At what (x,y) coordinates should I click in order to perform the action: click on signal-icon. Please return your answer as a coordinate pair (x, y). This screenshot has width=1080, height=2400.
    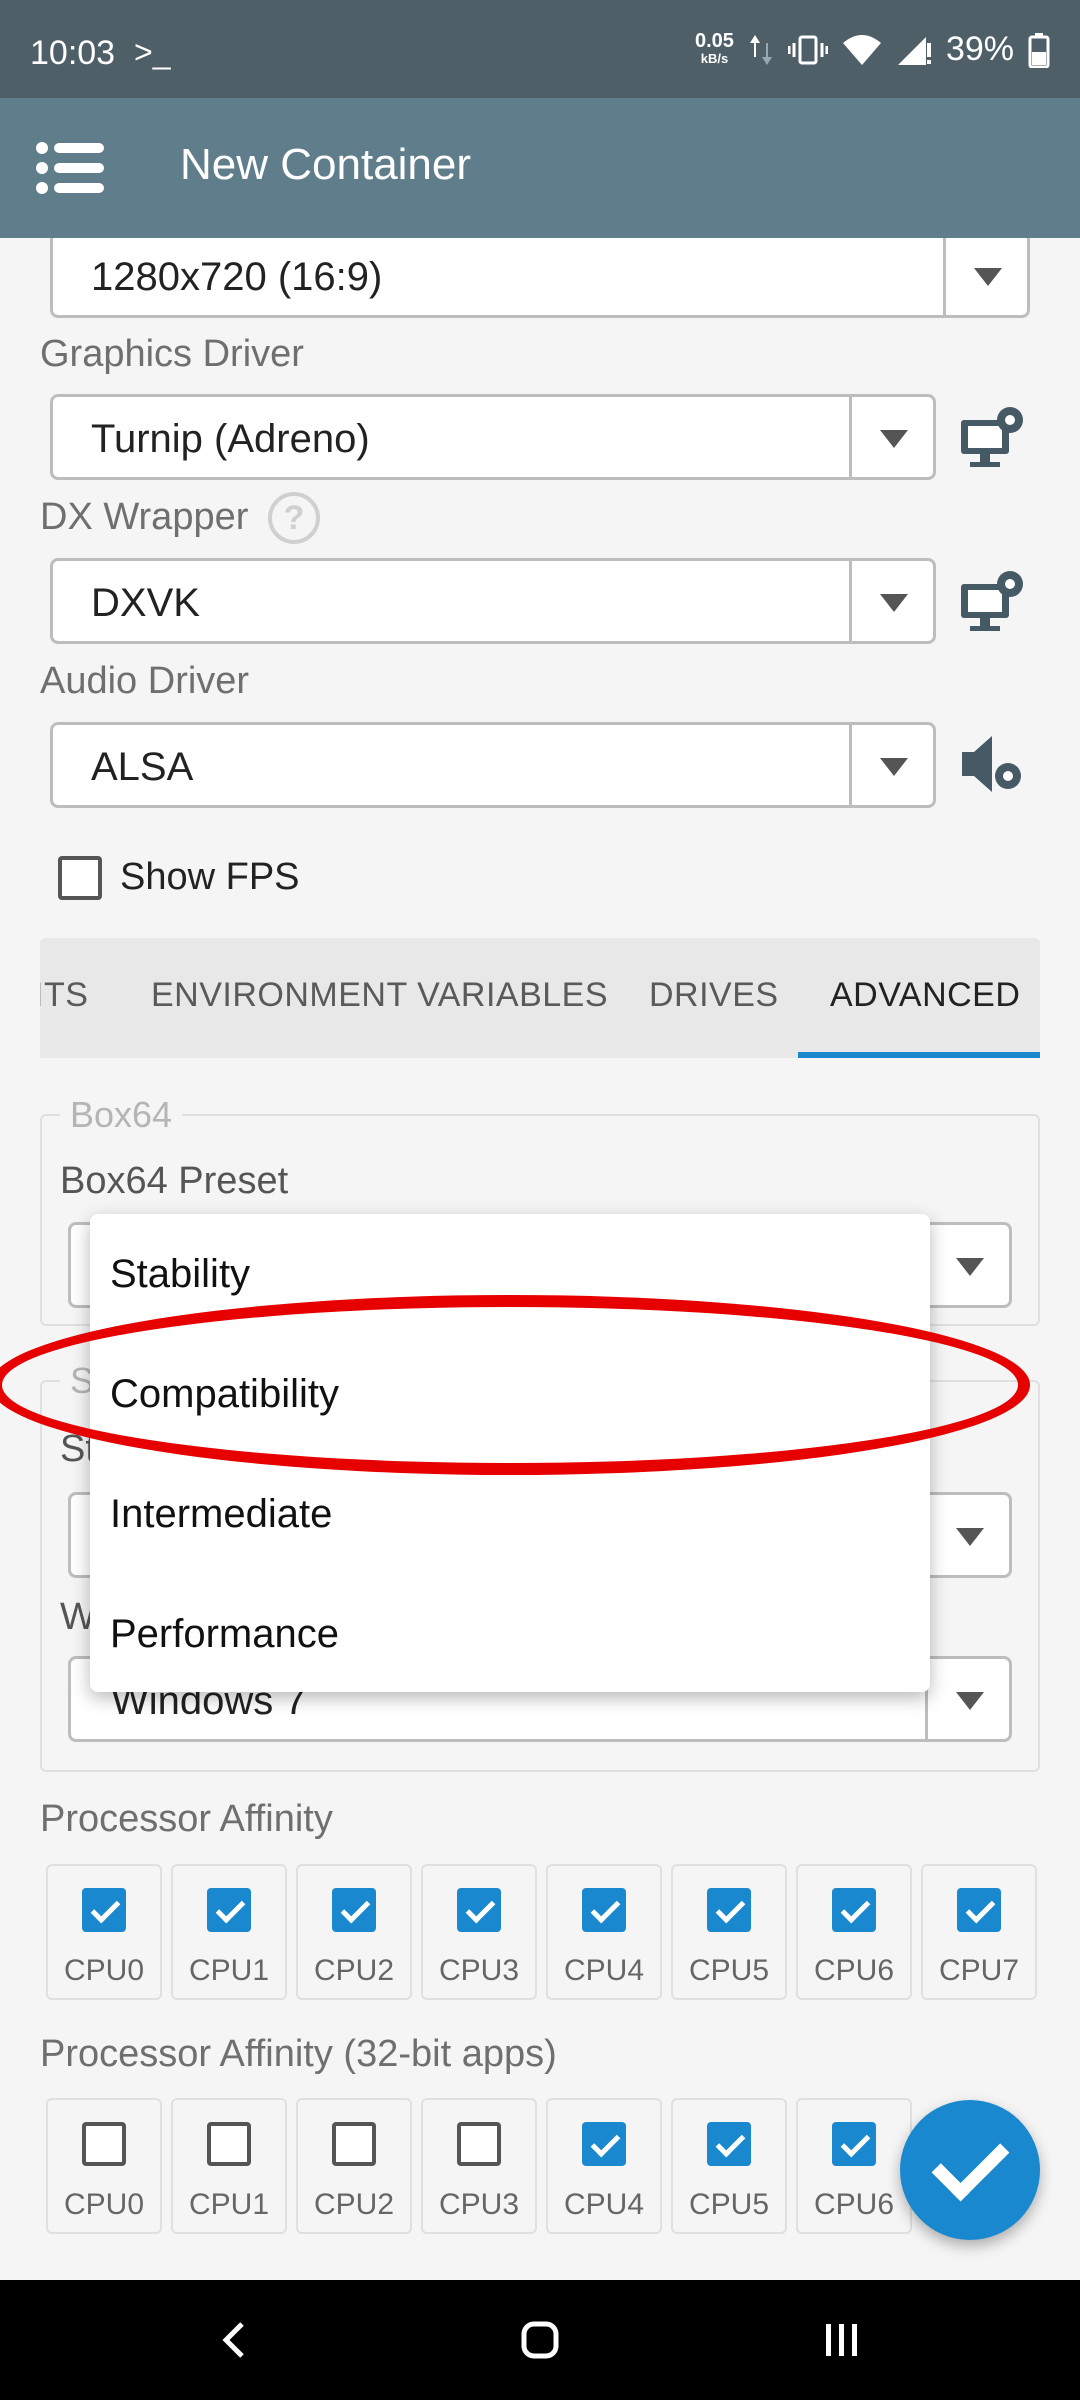
    Looking at the image, I should click on (914, 50).